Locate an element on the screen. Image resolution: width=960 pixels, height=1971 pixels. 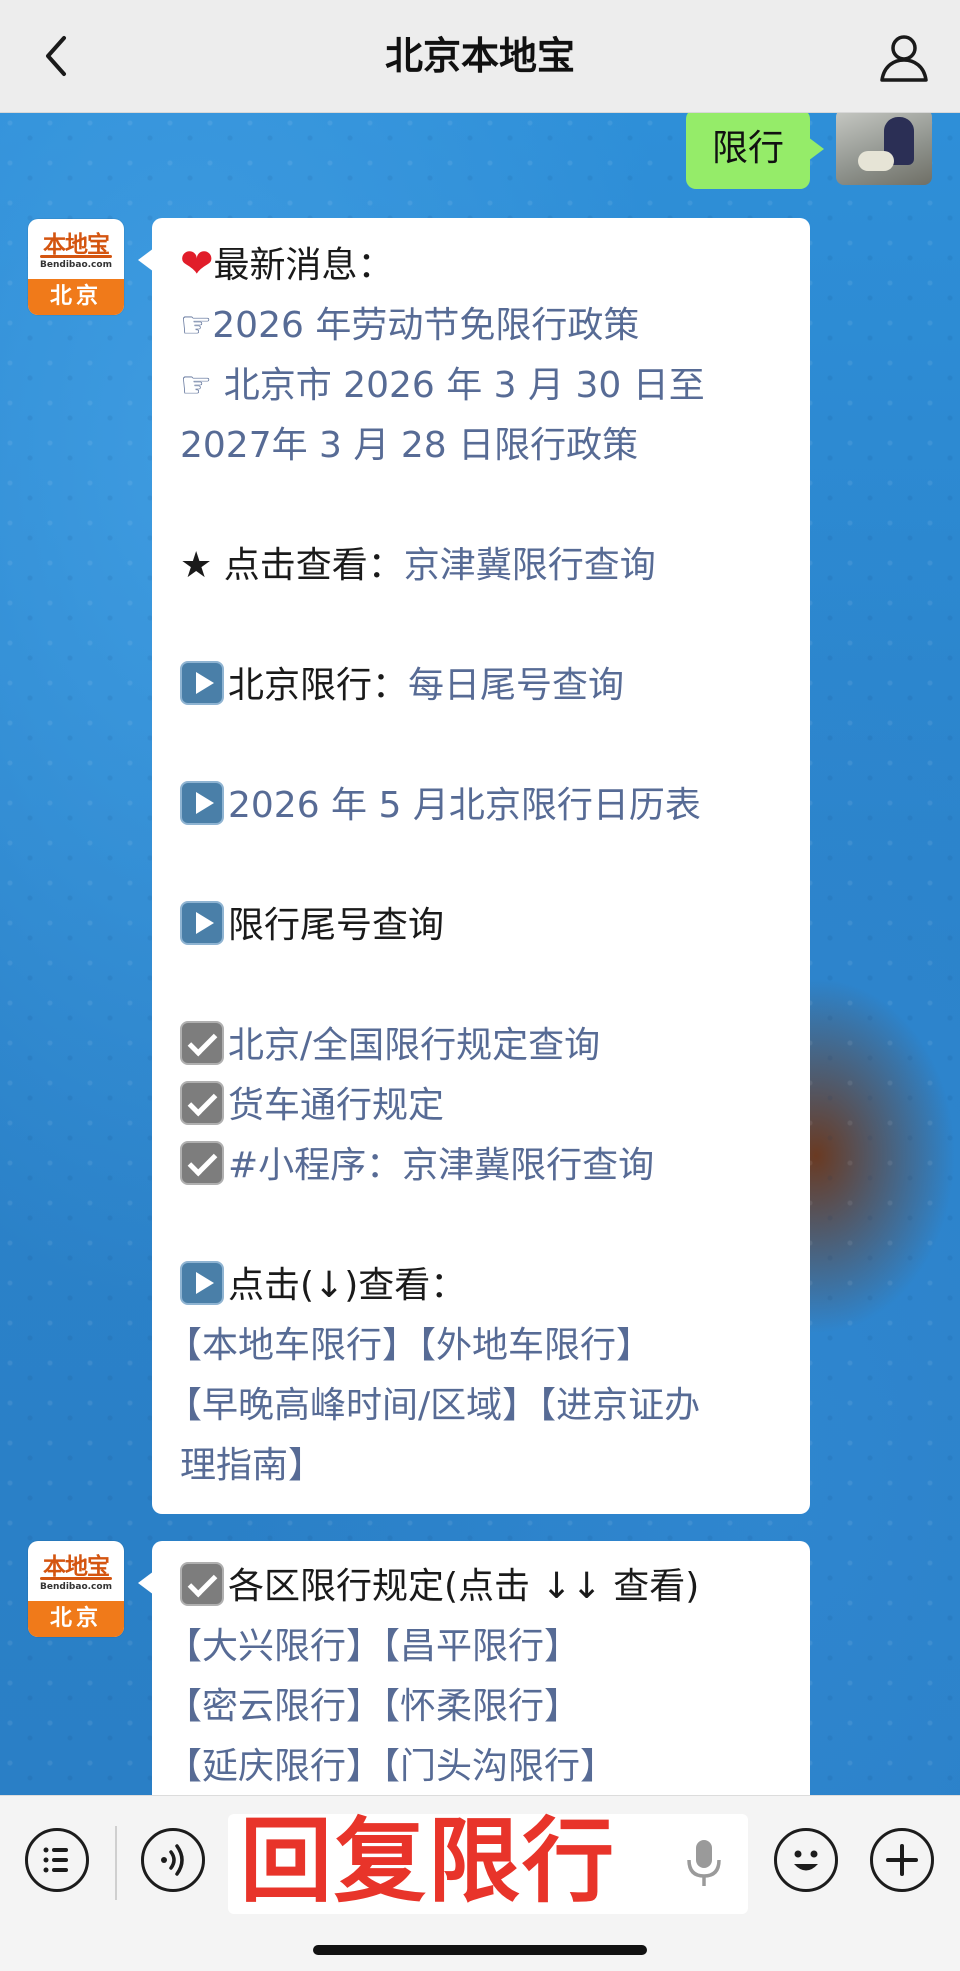
emoji-icon is located at coordinates (806, 1860).